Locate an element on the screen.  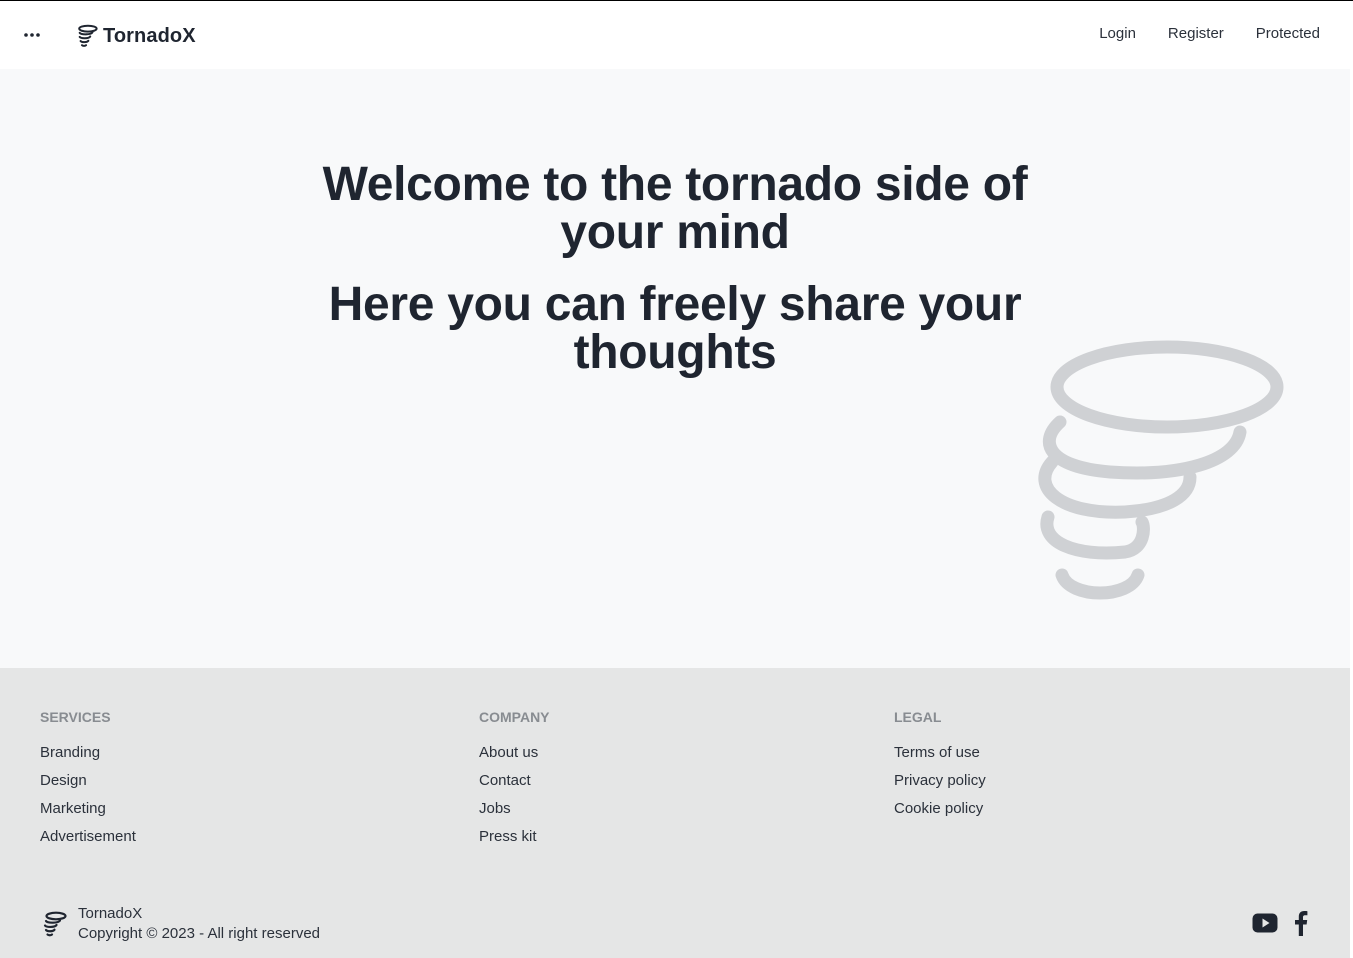
footer-services-heading: Services is located at coordinates (75, 717).